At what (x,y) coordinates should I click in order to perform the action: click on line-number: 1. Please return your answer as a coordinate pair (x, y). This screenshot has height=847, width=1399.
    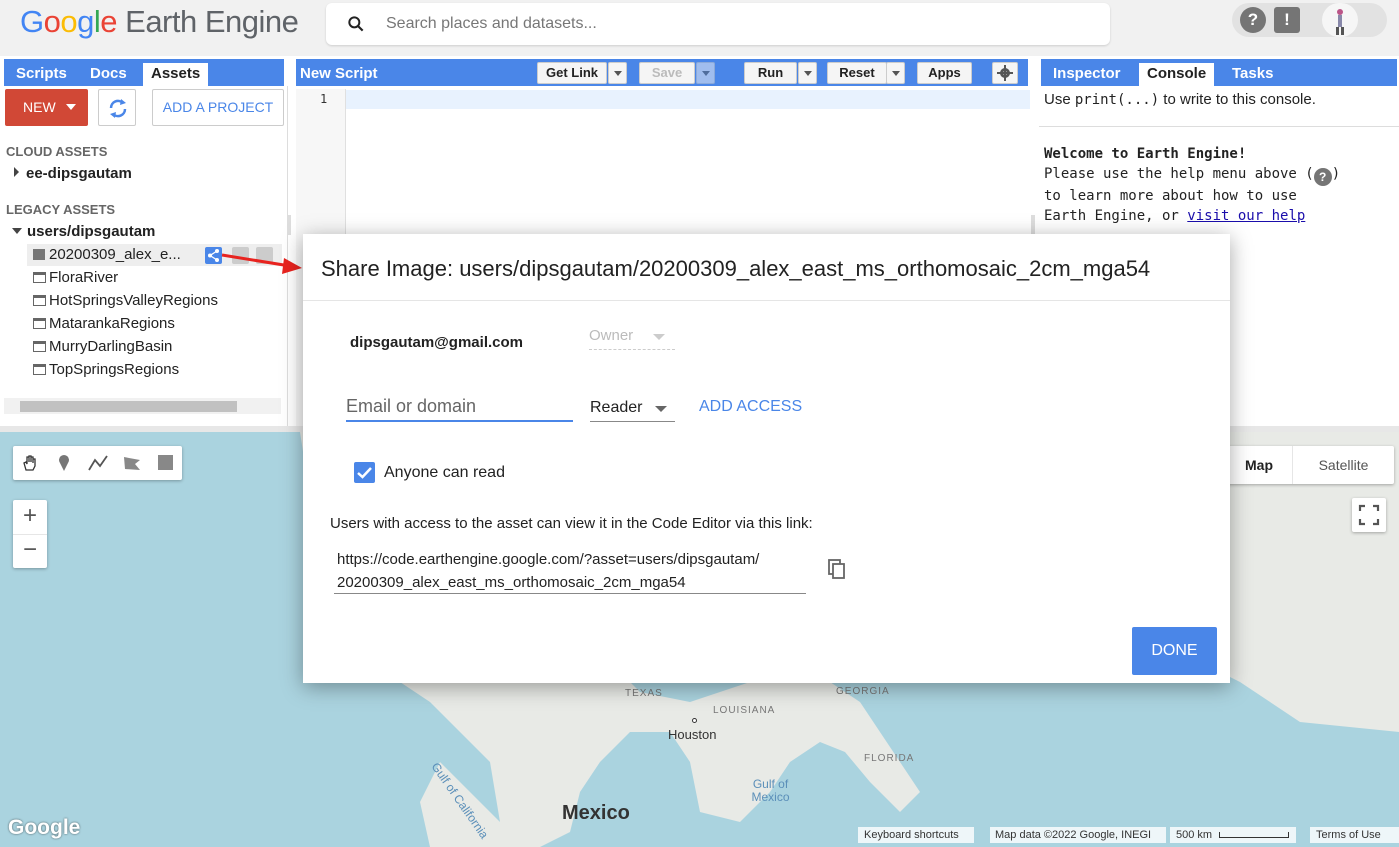
    Looking at the image, I should click on (324, 99).